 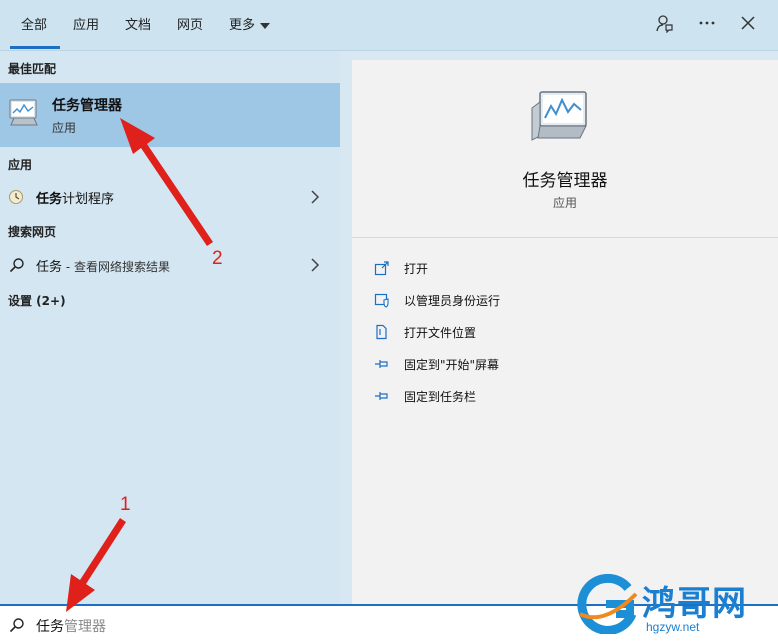 What do you see at coordinates (35, 47) in the screenshot?
I see `active-tab-indicator` at bounding box center [35, 47].